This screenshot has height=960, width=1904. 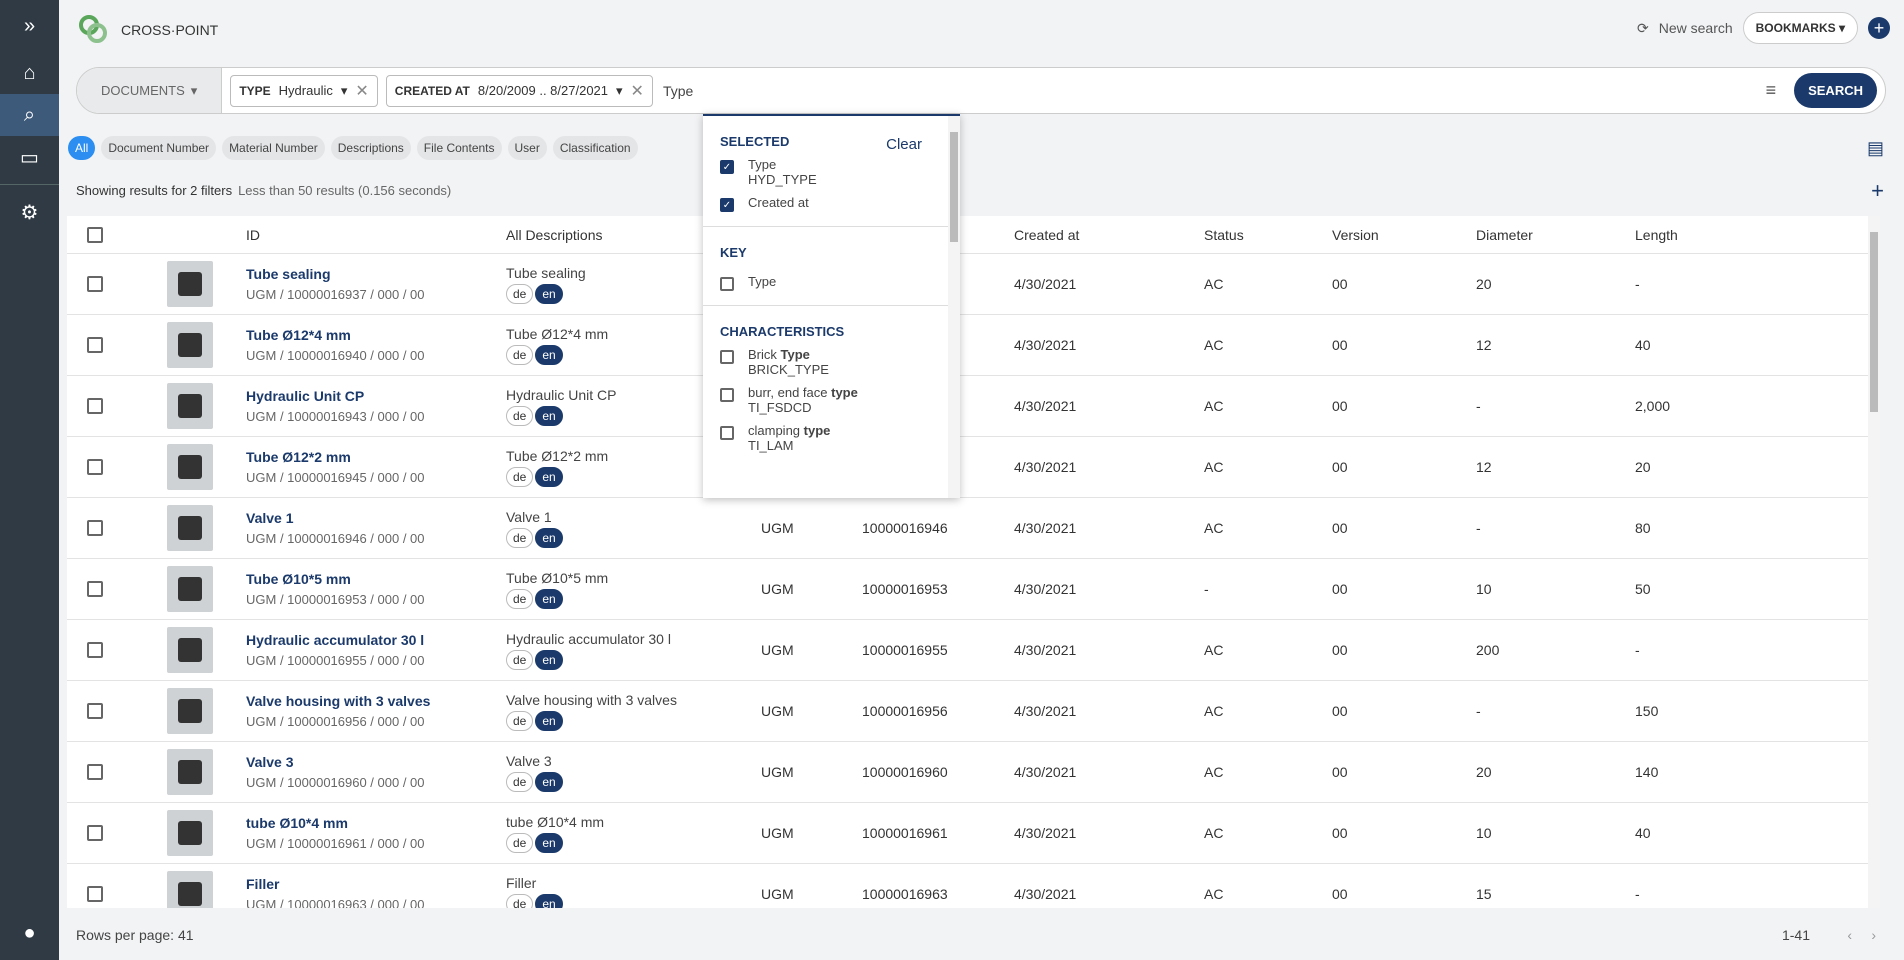 I want to click on gear-icon: ⚙, so click(x=29, y=212).